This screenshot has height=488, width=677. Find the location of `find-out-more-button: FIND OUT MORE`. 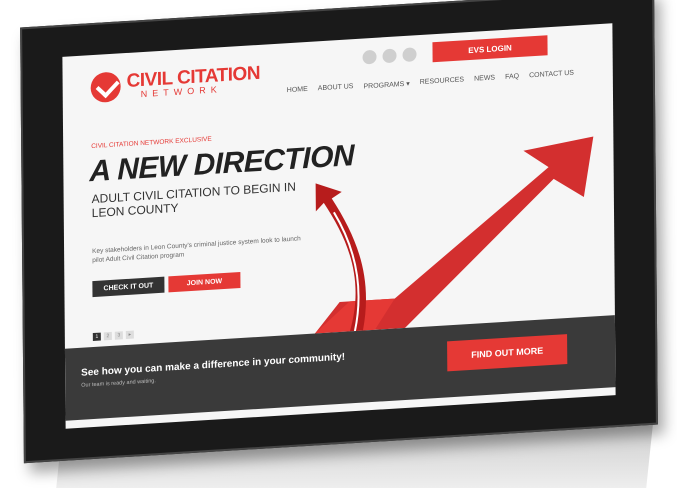

find-out-more-button: FIND OUT MORE is located at coordinates (507, 353).